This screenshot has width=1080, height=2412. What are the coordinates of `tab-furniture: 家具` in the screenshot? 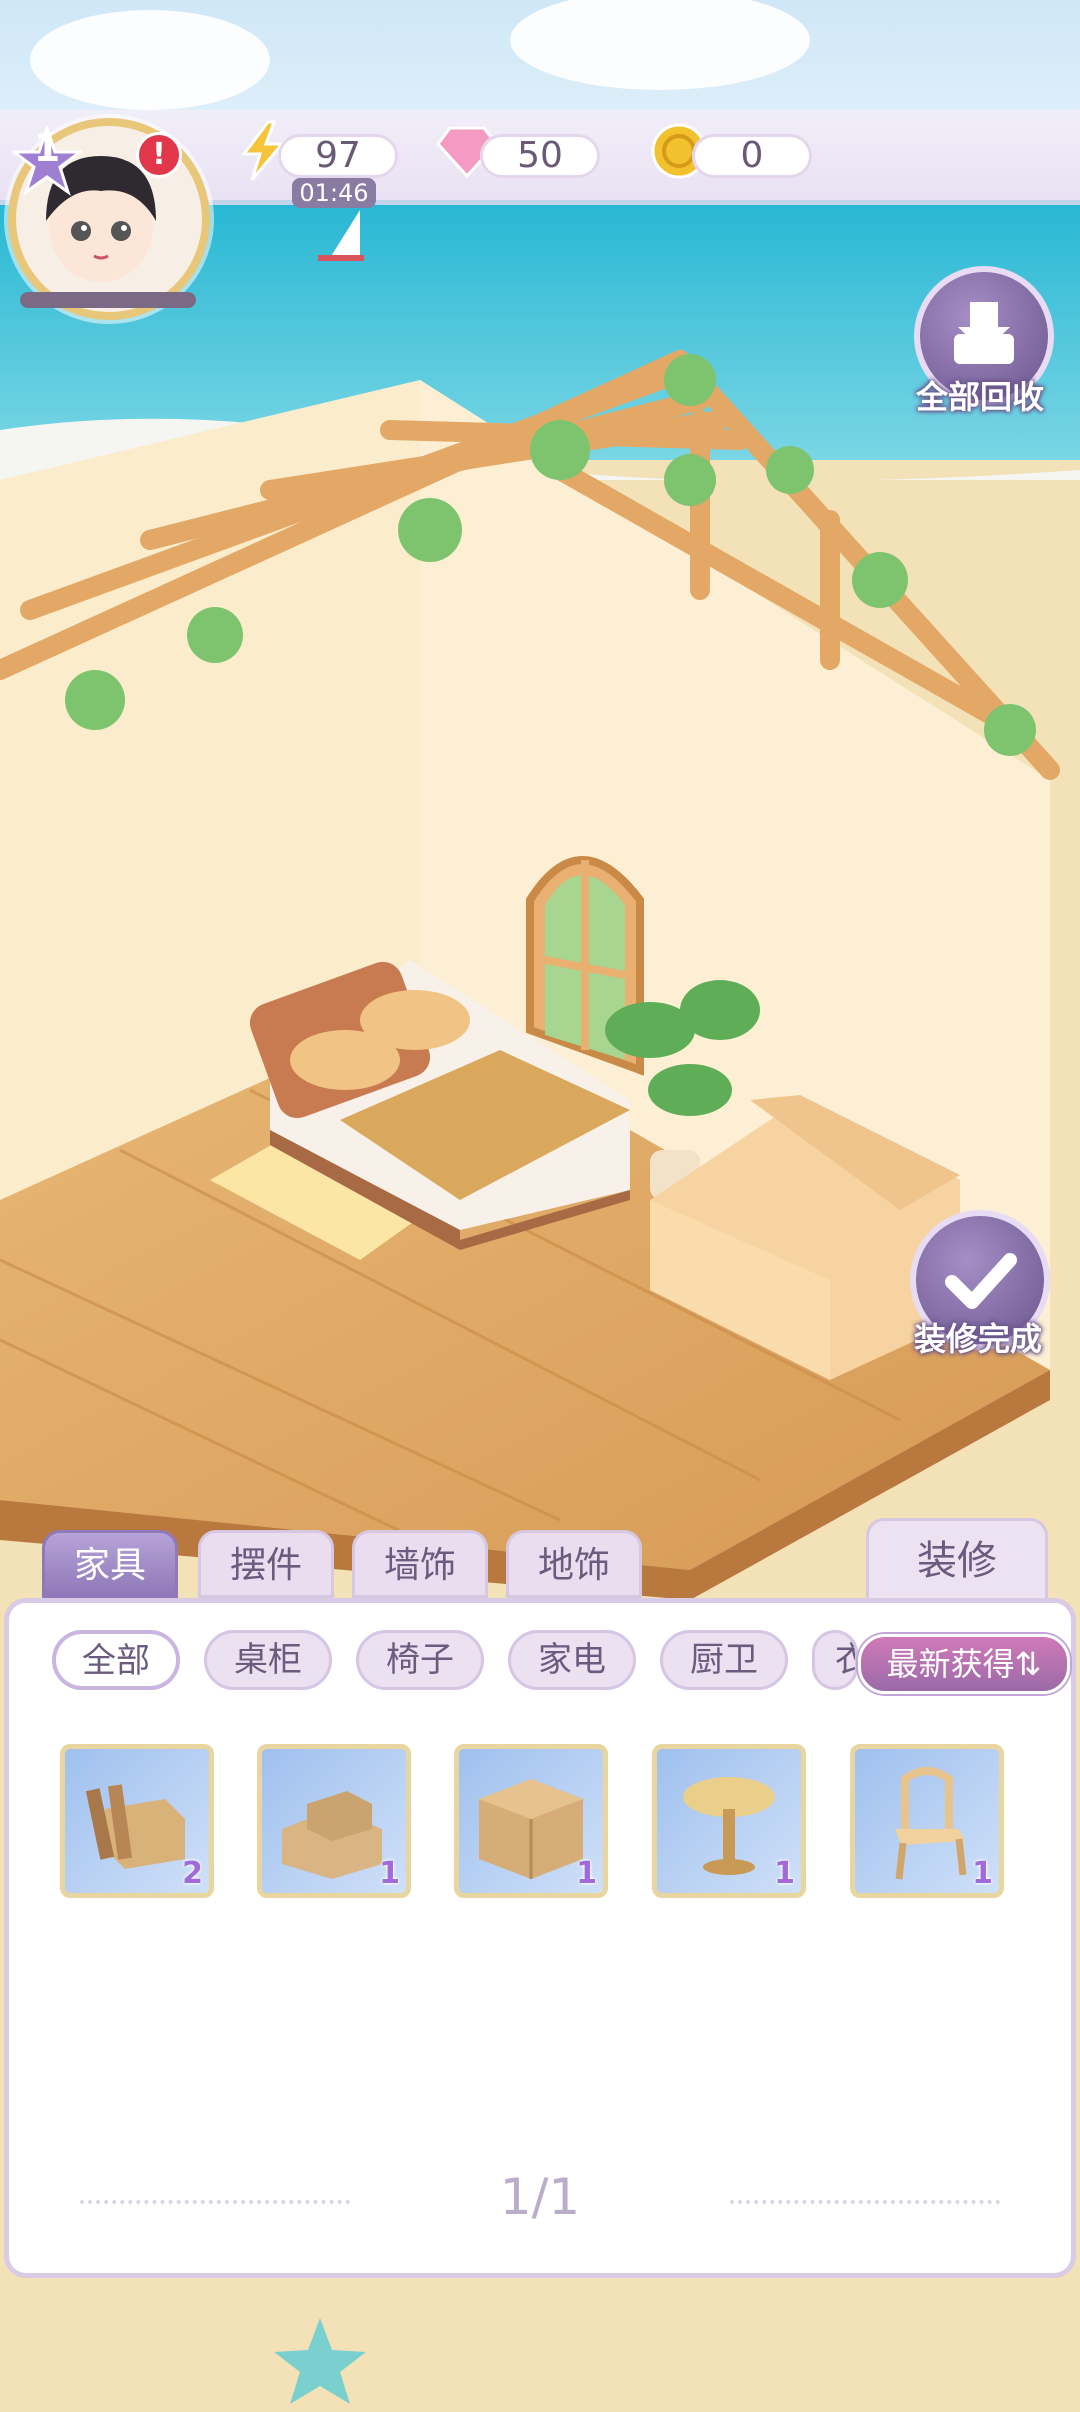 It's located at (110, 1564).